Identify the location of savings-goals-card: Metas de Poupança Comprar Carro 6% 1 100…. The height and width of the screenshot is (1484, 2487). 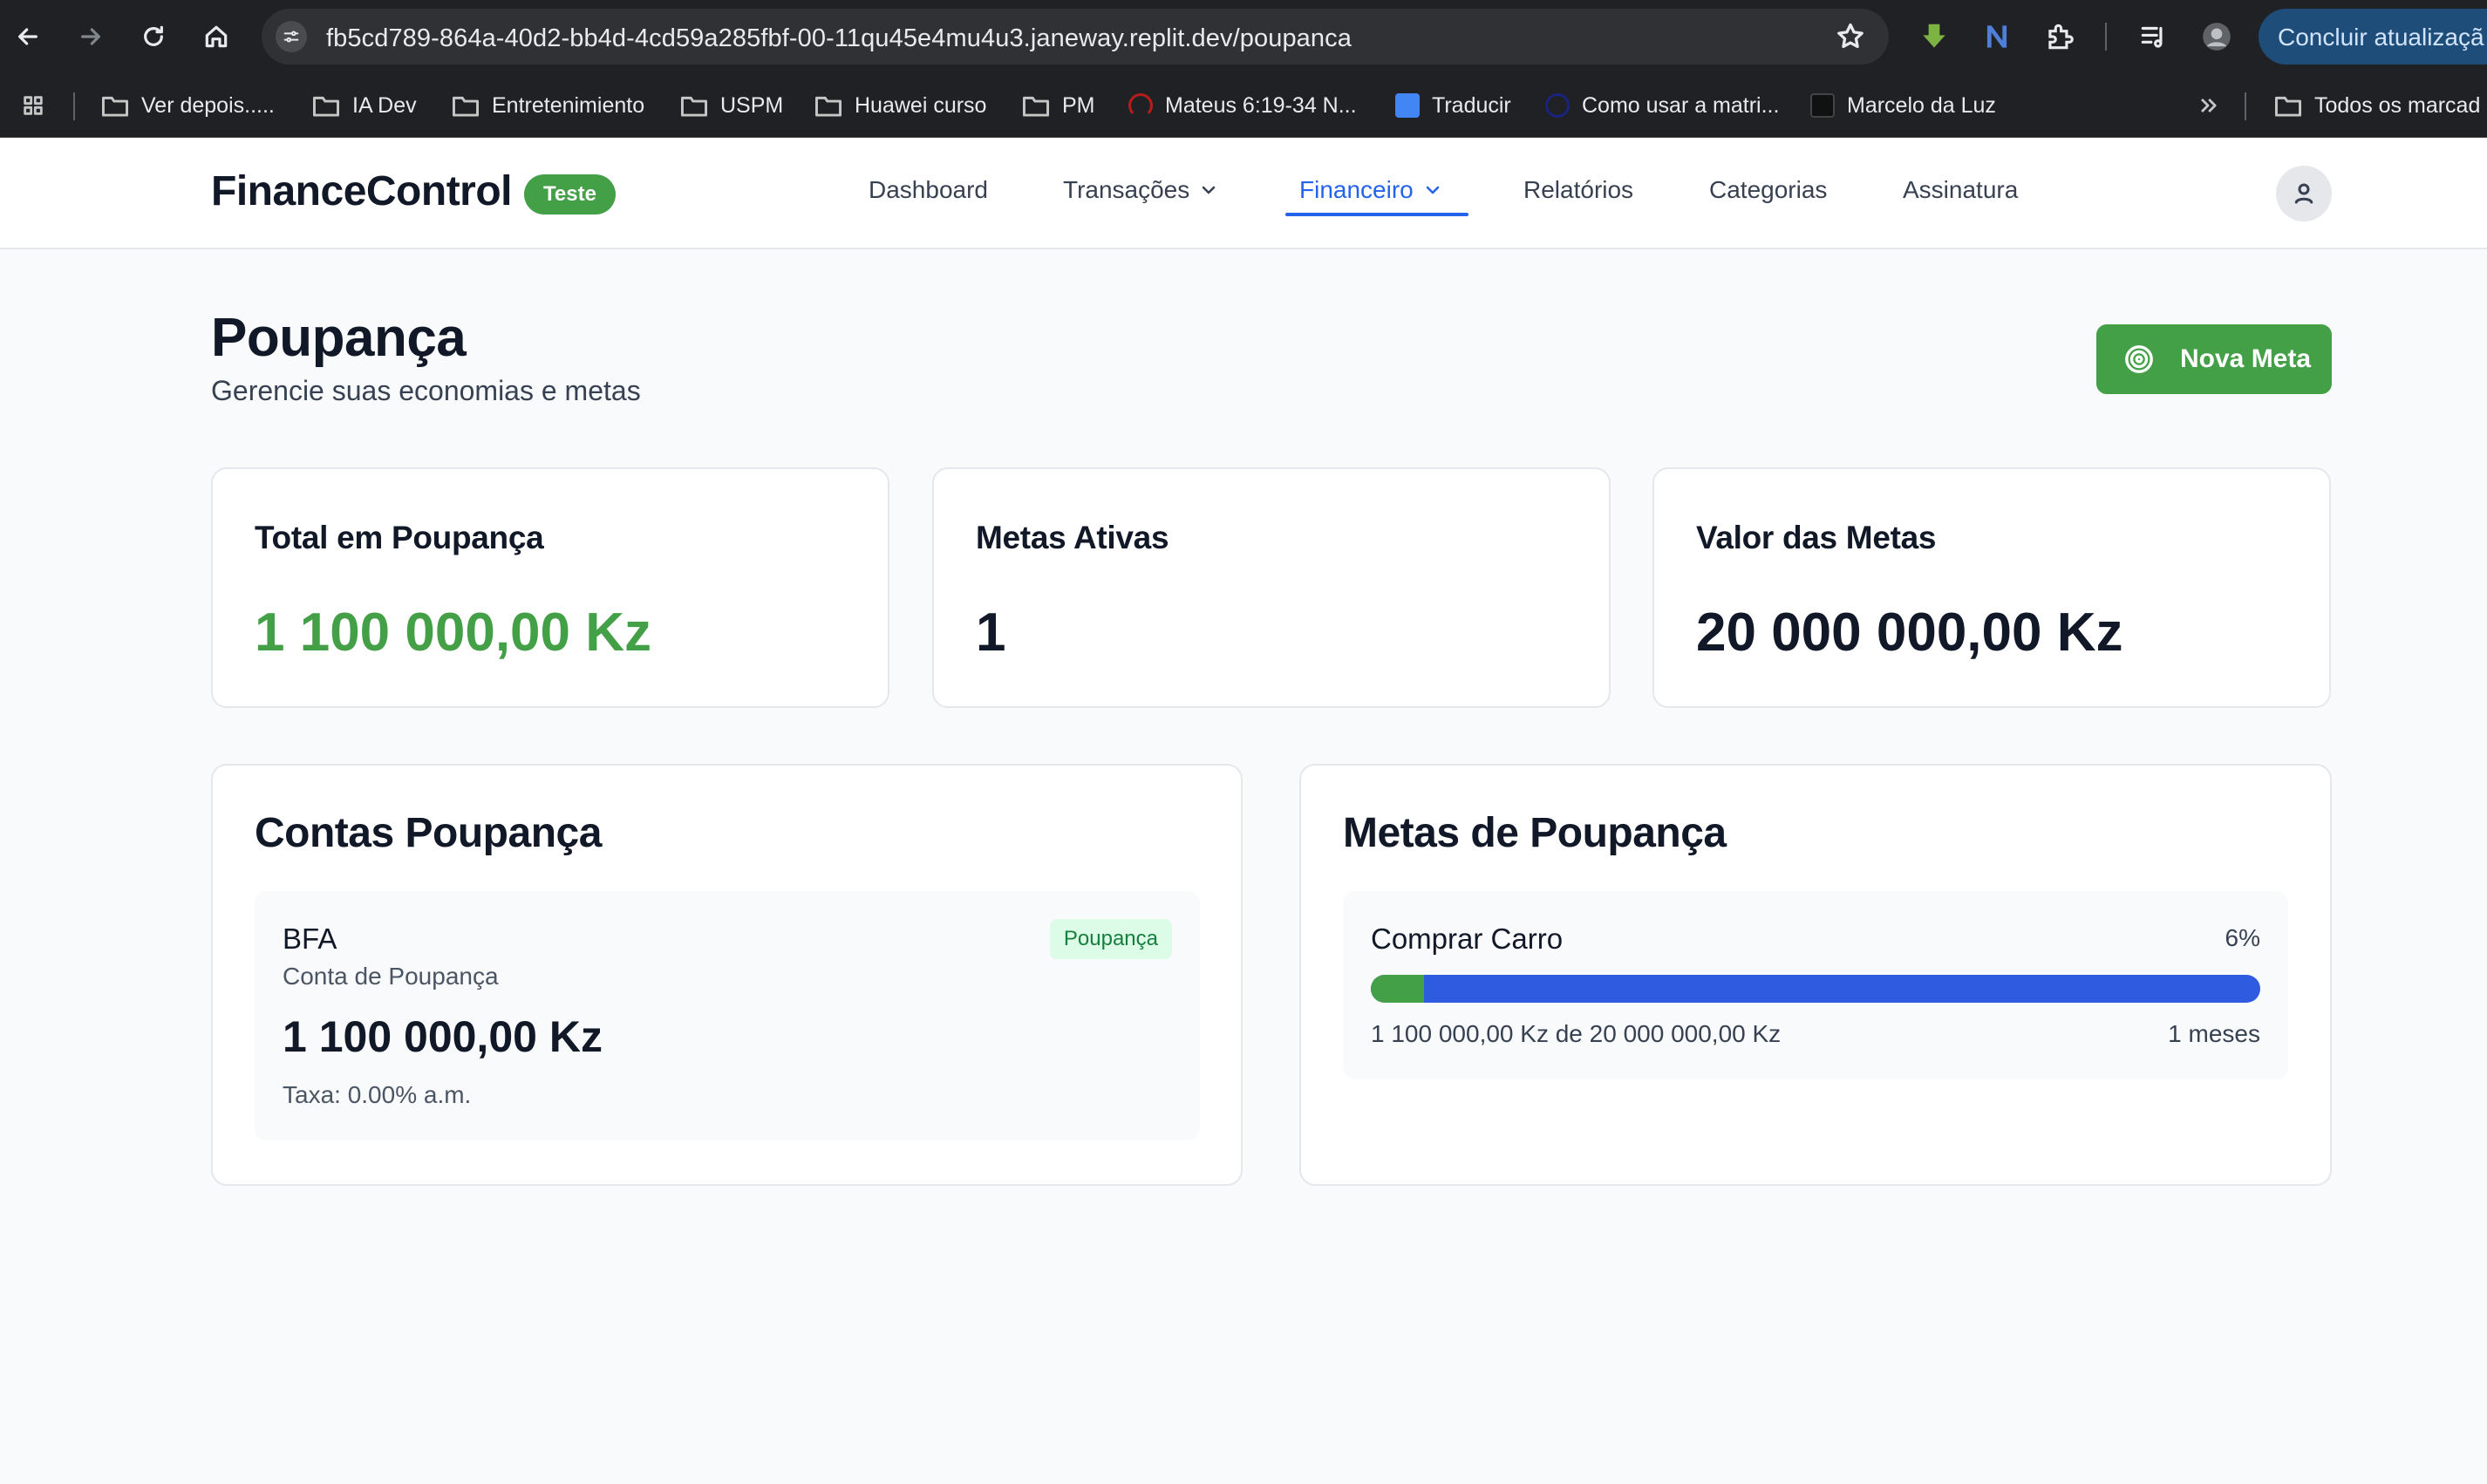
(1815, 975).